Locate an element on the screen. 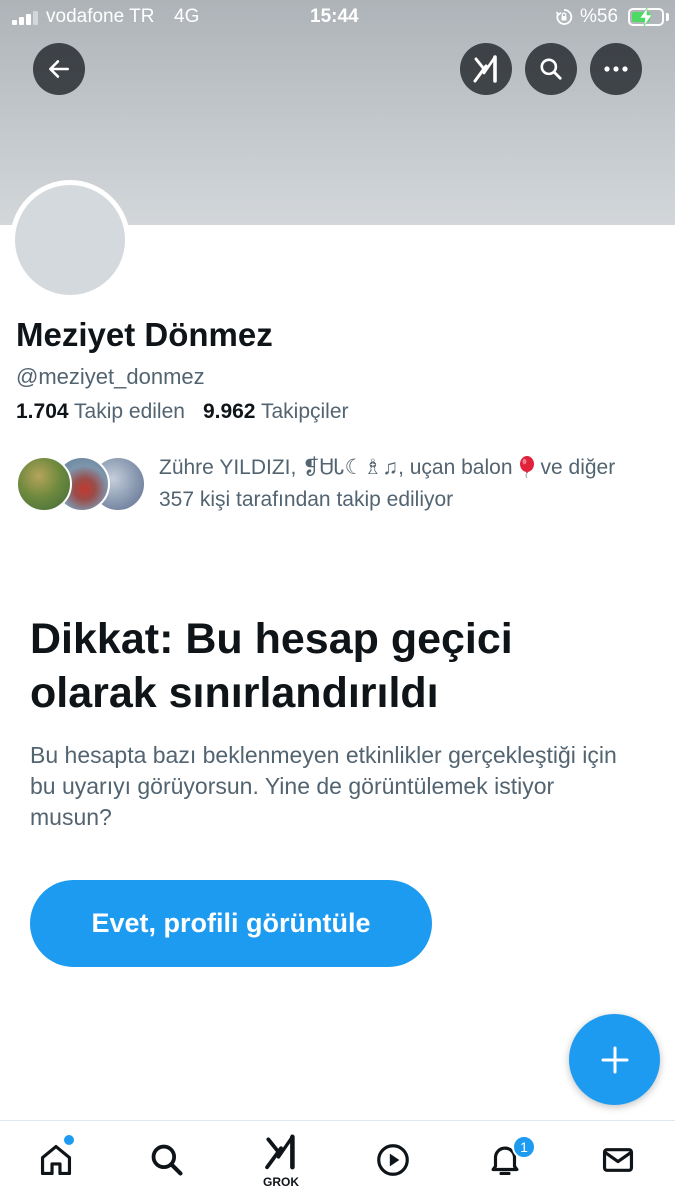 This screenshot has height=1200, width=675. orientation-lock-icon is located at coordinates (564, 17).